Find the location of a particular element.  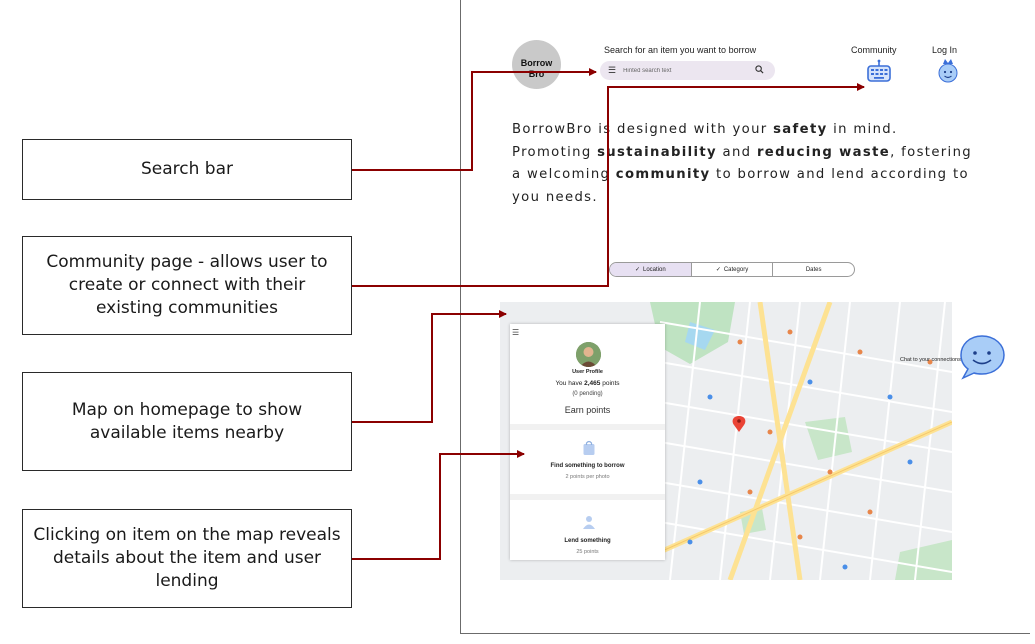

logo-line-2: Bro is located at coordinates (536, 74).